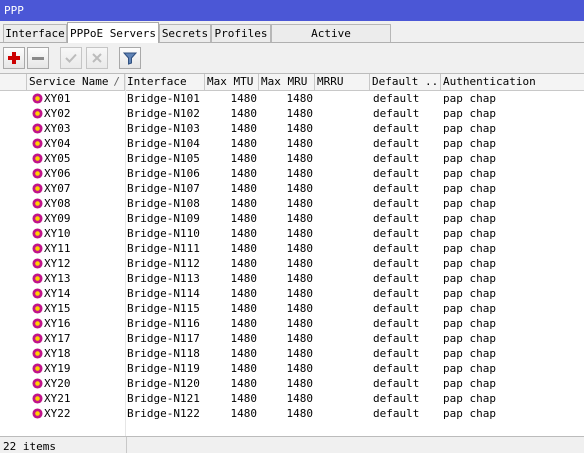 The height and width of the screenshot is (453, 584). I want to click on tab-interface: Interface, so click(35, 33).